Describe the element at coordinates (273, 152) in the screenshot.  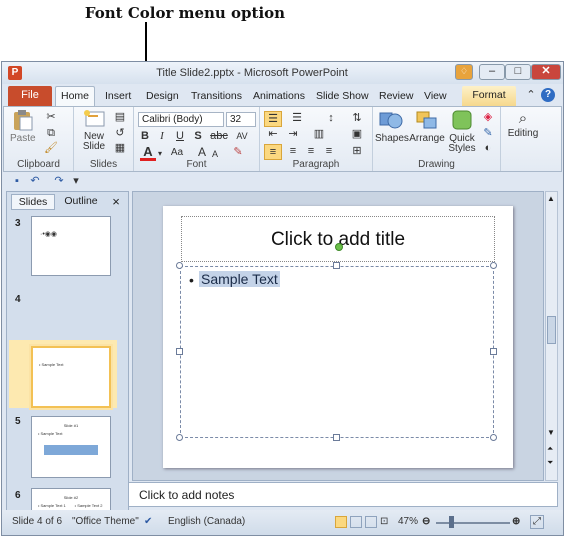
I see `align-left-icon: ≡` at that location.